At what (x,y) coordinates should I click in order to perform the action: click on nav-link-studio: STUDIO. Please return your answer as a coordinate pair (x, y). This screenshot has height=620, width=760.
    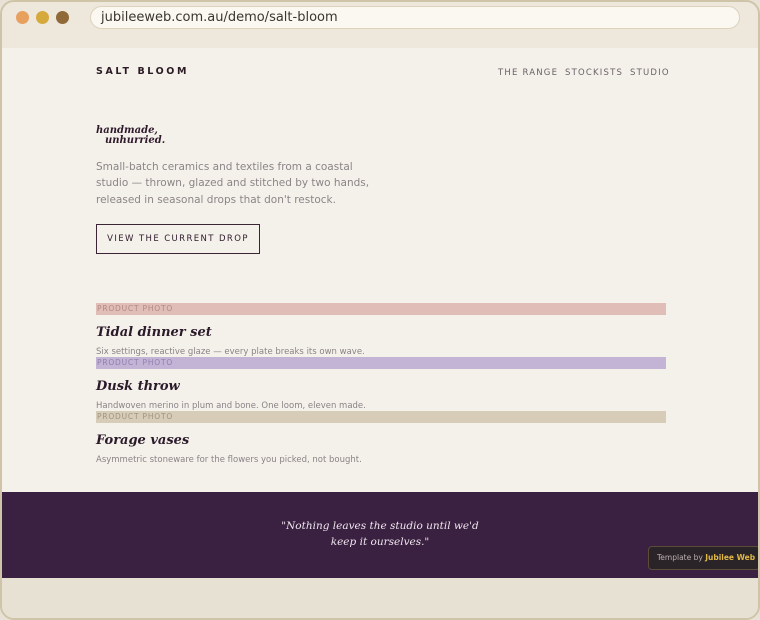
    Looking at the image, I should click on (650, 73).